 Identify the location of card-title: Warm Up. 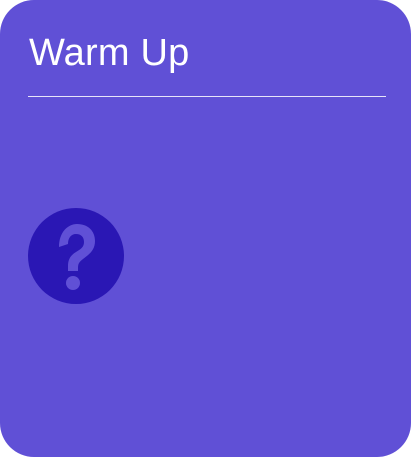
(109, 53).